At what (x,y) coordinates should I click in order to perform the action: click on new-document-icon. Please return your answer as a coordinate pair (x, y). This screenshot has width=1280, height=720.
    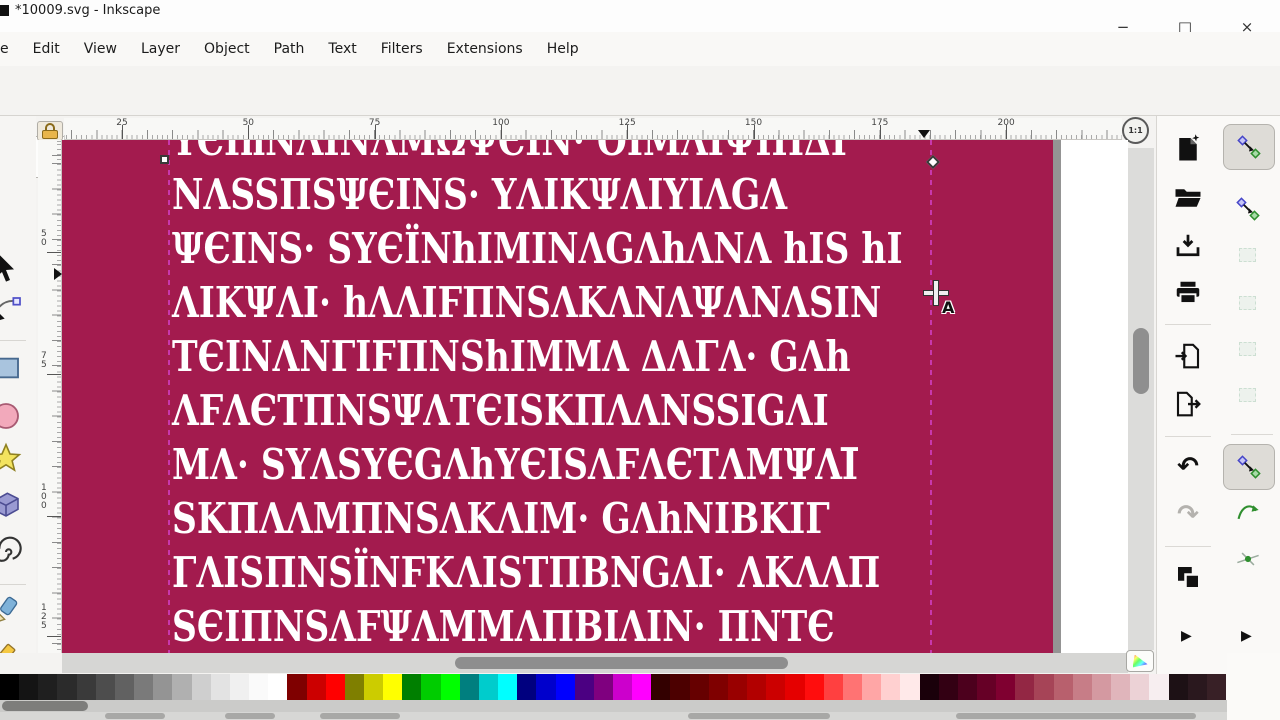
    Looking at the image, I should click on (1188, 148).